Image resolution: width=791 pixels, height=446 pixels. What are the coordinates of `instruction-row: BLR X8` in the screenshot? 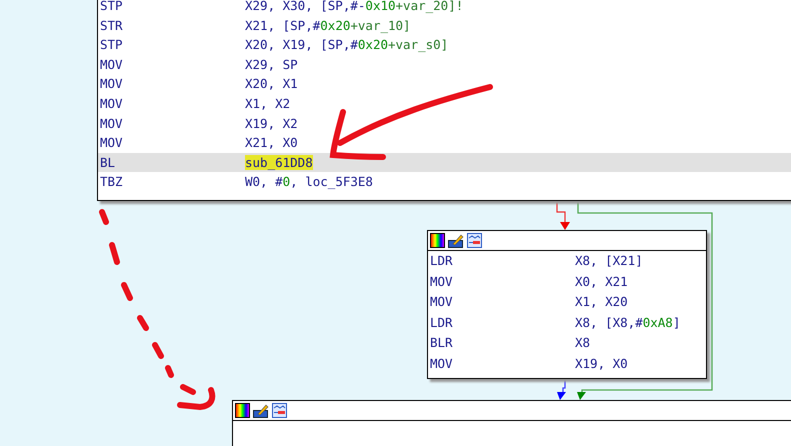 It's located at (567, 343).